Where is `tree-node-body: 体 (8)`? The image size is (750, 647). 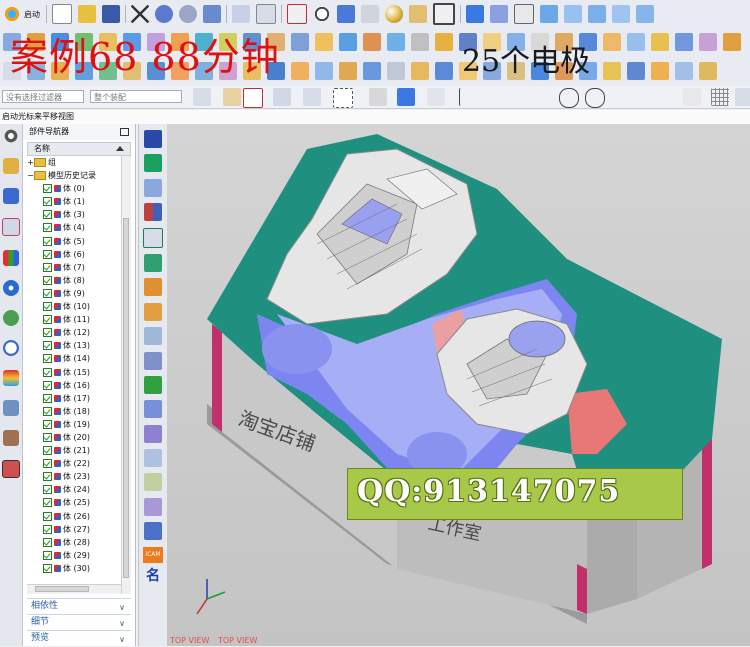 tree-node-body: 体 (8) is located at coordinates (74, 280).